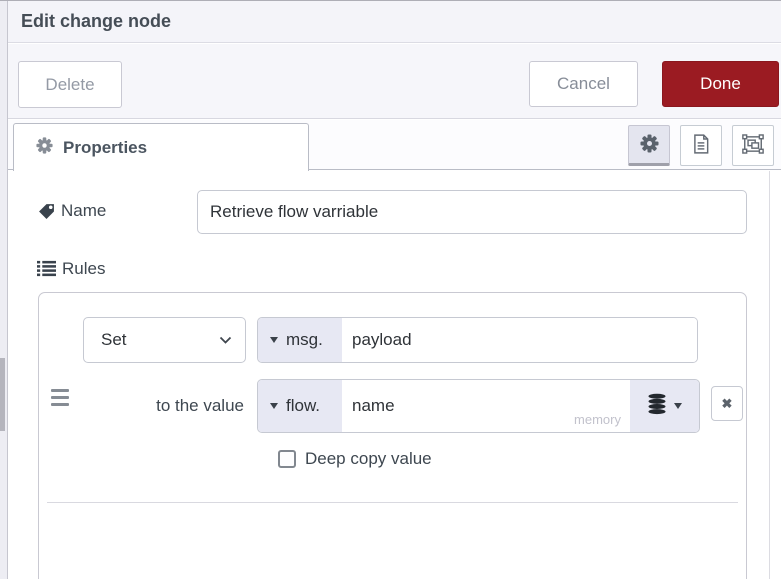 The width and height of the screenshot is (781, 579). What do you see at coordinates (368, 458) in the screenshot?
I see `deep-copy-label: Deep copy value` at bounding box center [368, 458].